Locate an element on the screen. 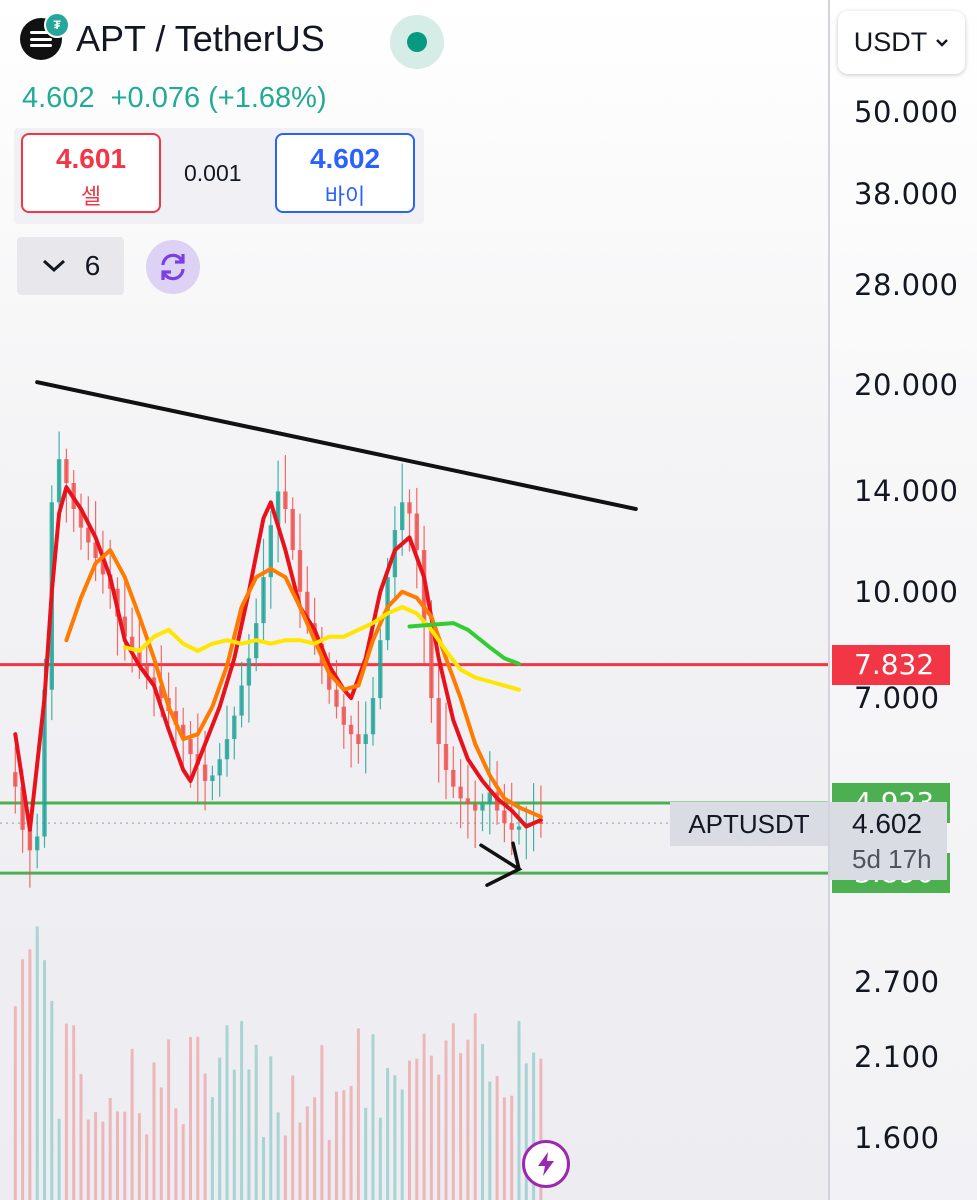 The height and width of the screenshot is (1200, 977). symbol-header: ₮ APT / TetherUS is located at coordinates (172, 36).